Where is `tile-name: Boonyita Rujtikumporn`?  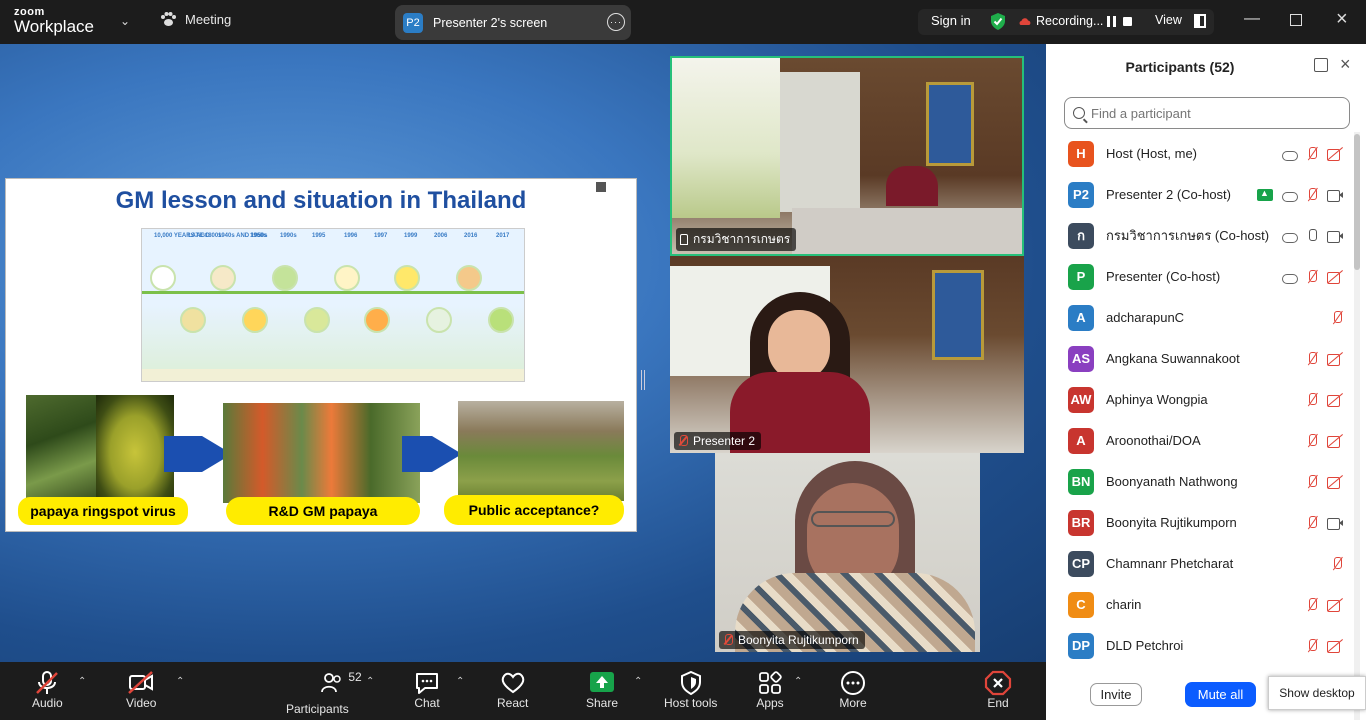 tile-name: Boonyita Rujtikumporn is located at coordinates (798, 640).